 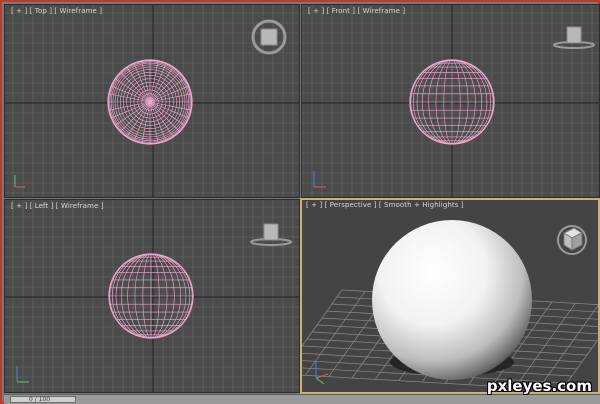 I want to click on sphere-wireframe-top, so click(x=150, y=102).